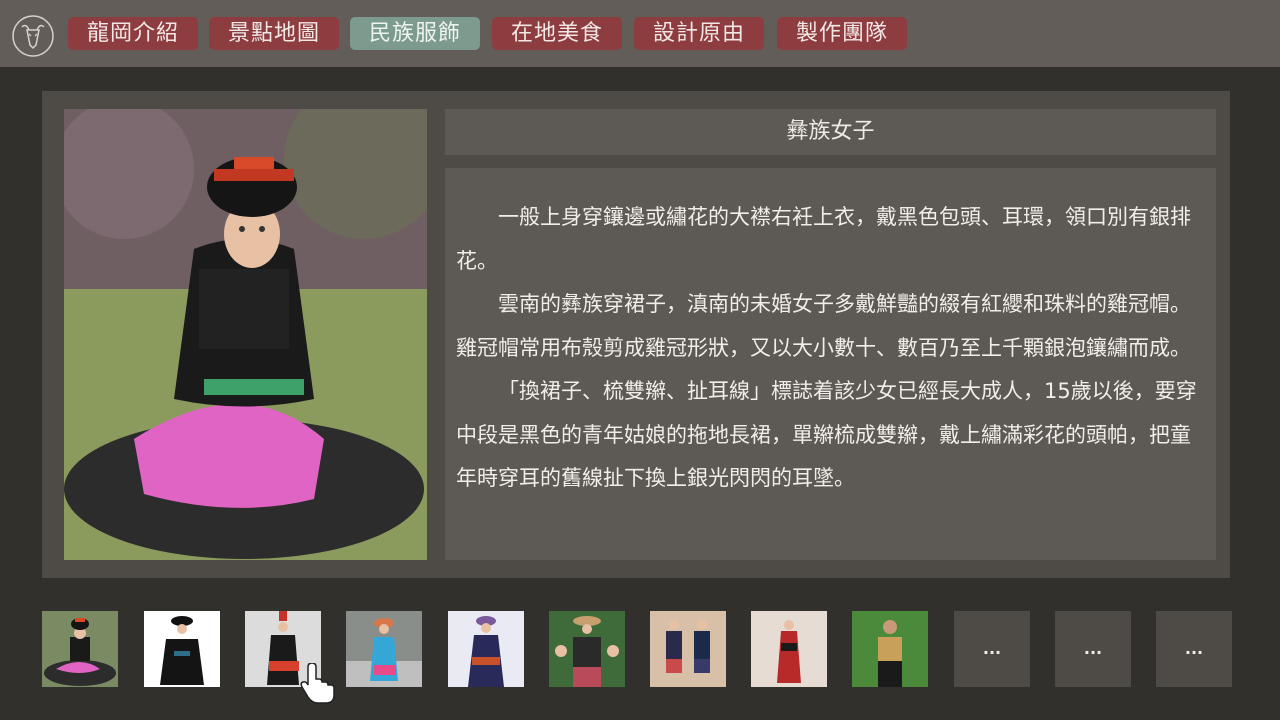  What do you see at coordinates (33, 36) in the screenshot?
I see `goat-logo-icon` at bounding box center [33, 36].